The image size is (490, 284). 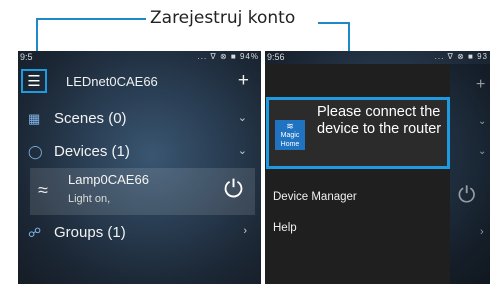 What do you see at coordinates (139, 152) in the screenshot?
I see `devices-row: ◯ Devices (1) ⌄` at bounding box center [139, 152].